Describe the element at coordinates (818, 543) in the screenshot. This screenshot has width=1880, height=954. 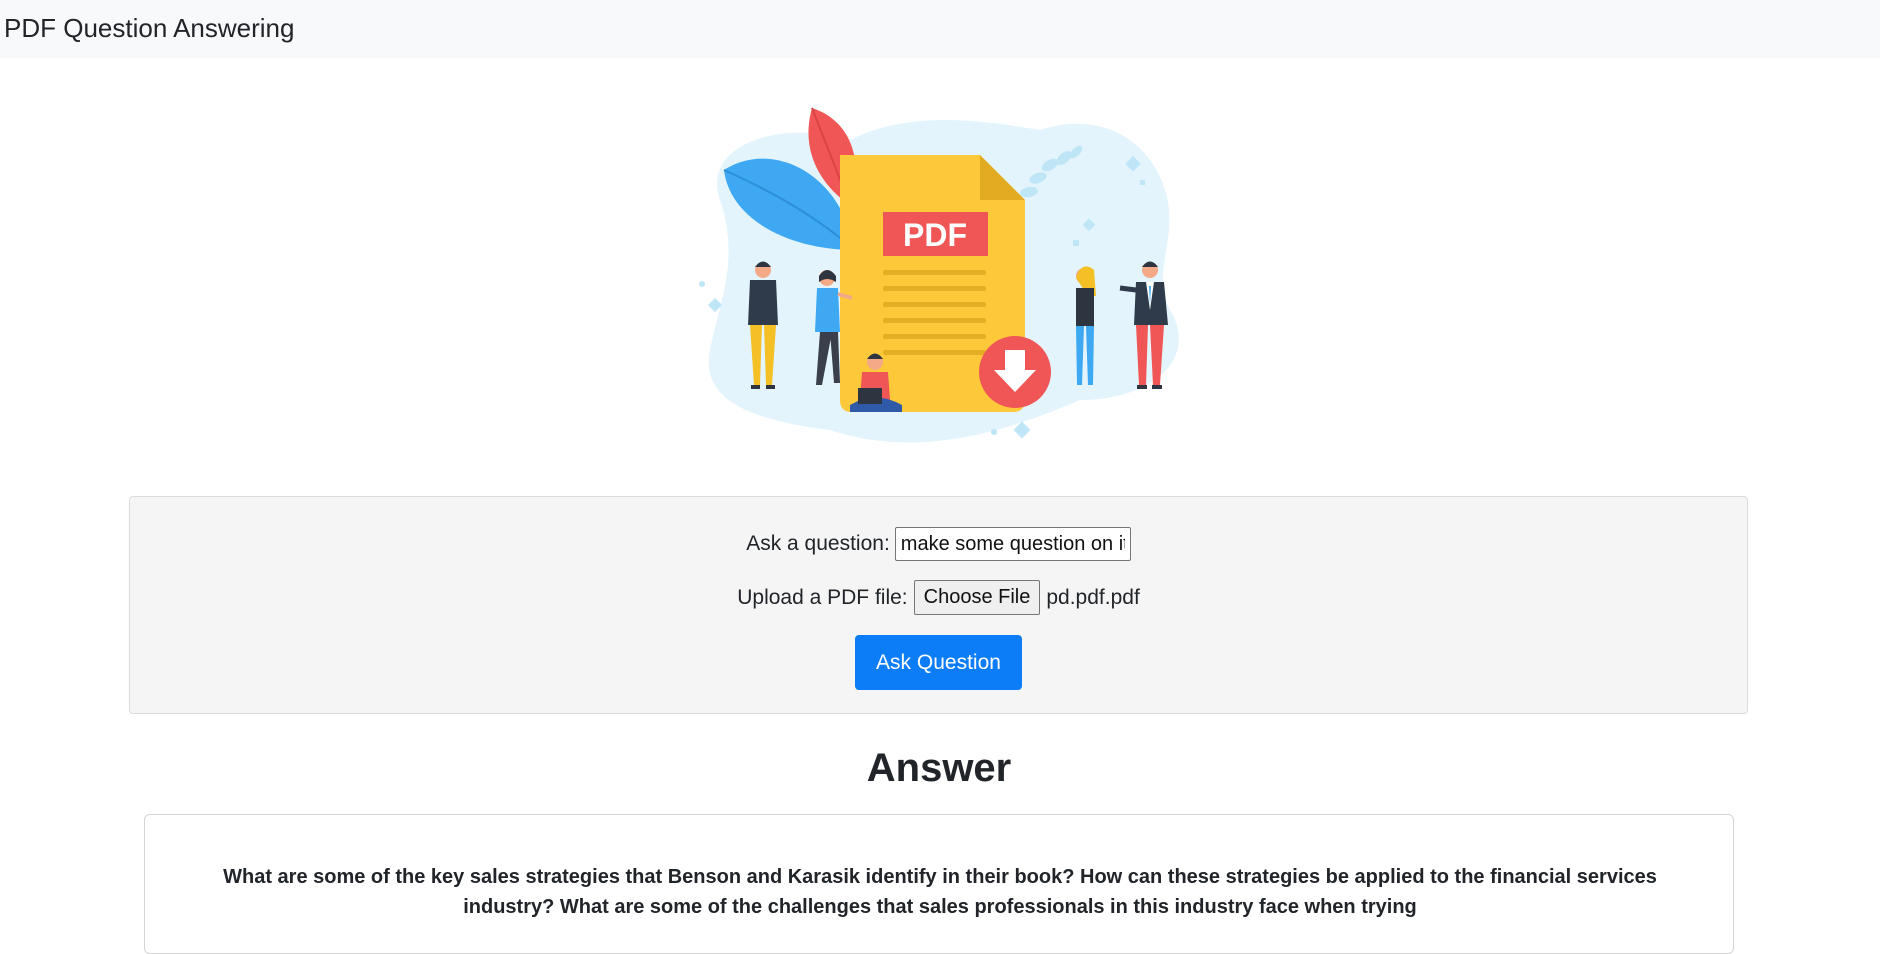
I see `question-label: Ask a question:` at that location.